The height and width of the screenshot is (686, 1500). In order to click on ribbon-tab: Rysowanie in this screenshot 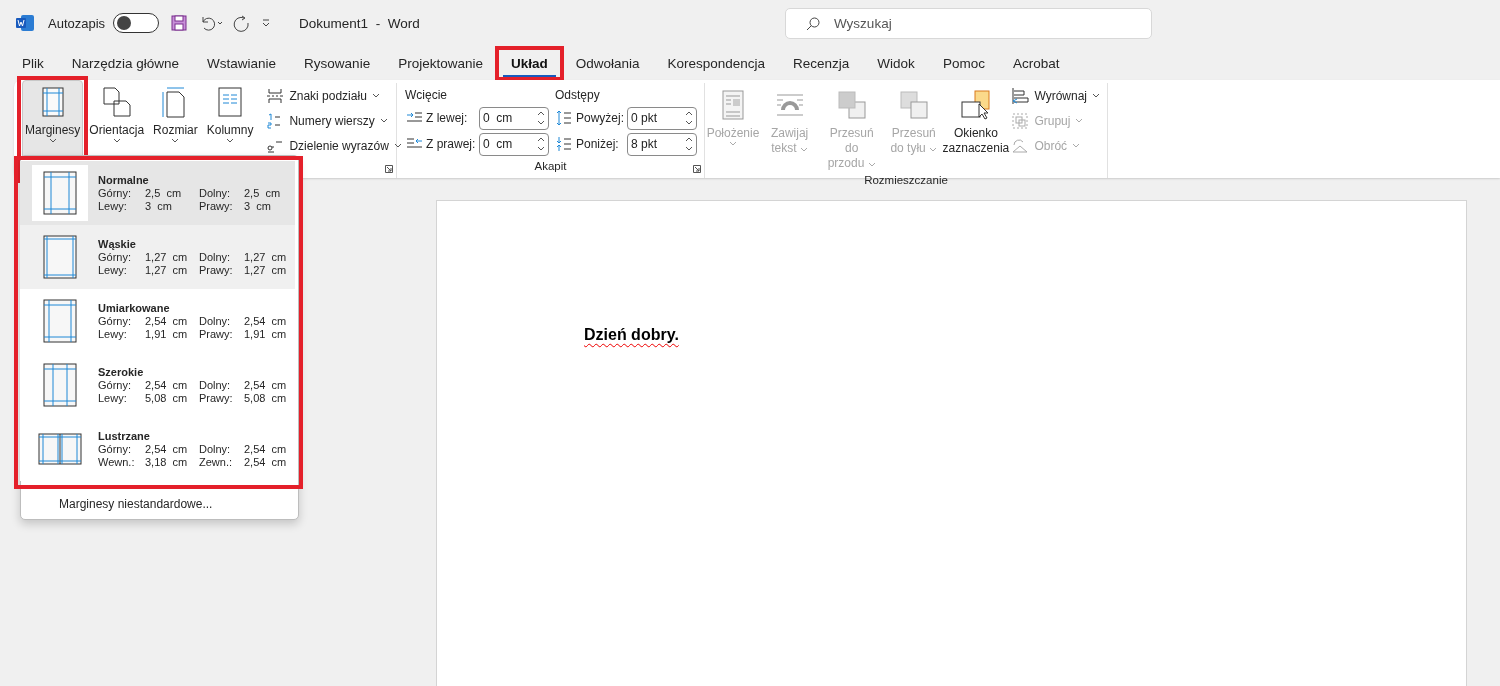, I will do `click(337, 63)`.